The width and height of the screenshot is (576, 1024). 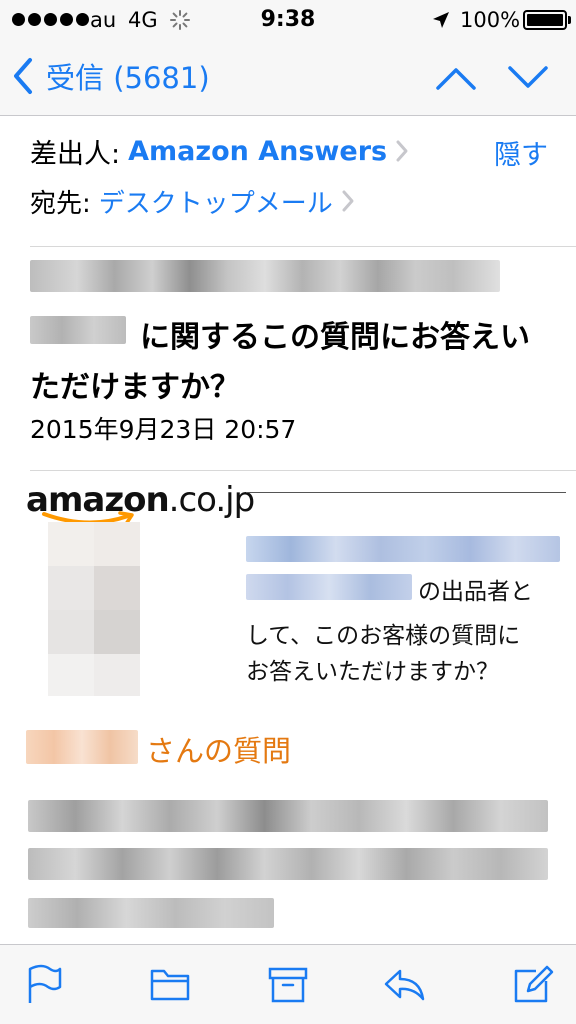 What do you see at coordinates (135, 387) in the screenshot?
I see `subject-line-3: ただけますか？` at bounding box center [135, 387].